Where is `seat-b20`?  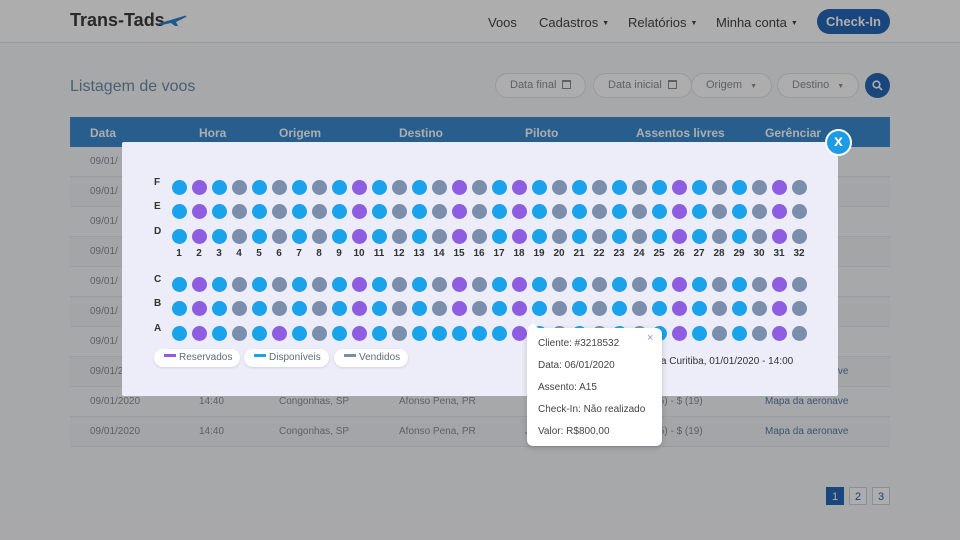 seat-b20 is located at coordinates (559, 308).